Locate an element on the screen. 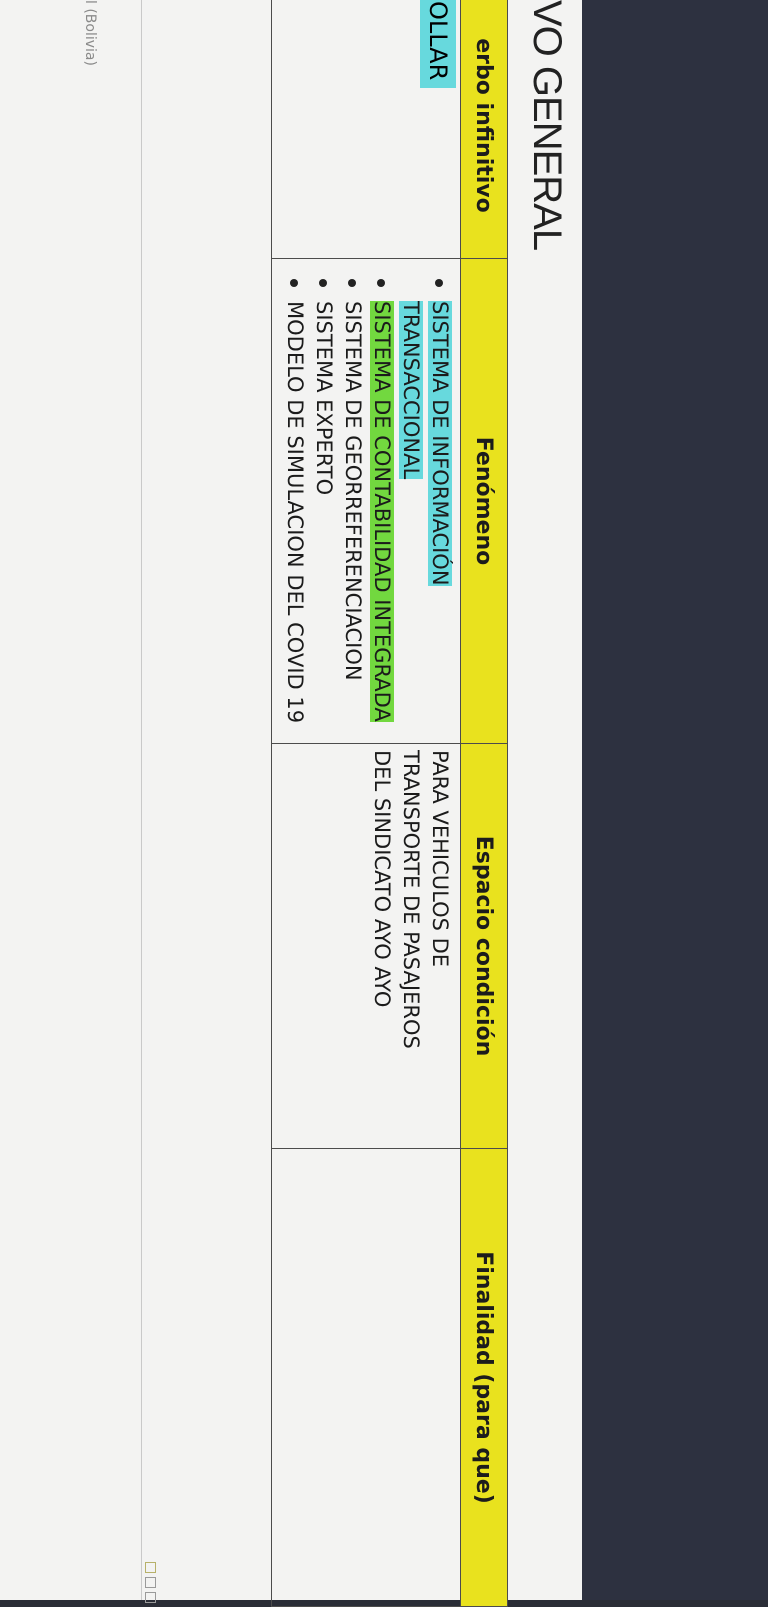 Image resolution: width=768 pixels, height=1607 pixels. list-item: SISTEMA DE CONTABILIDAD INTEGRADA is located at coordinates (381, 519).